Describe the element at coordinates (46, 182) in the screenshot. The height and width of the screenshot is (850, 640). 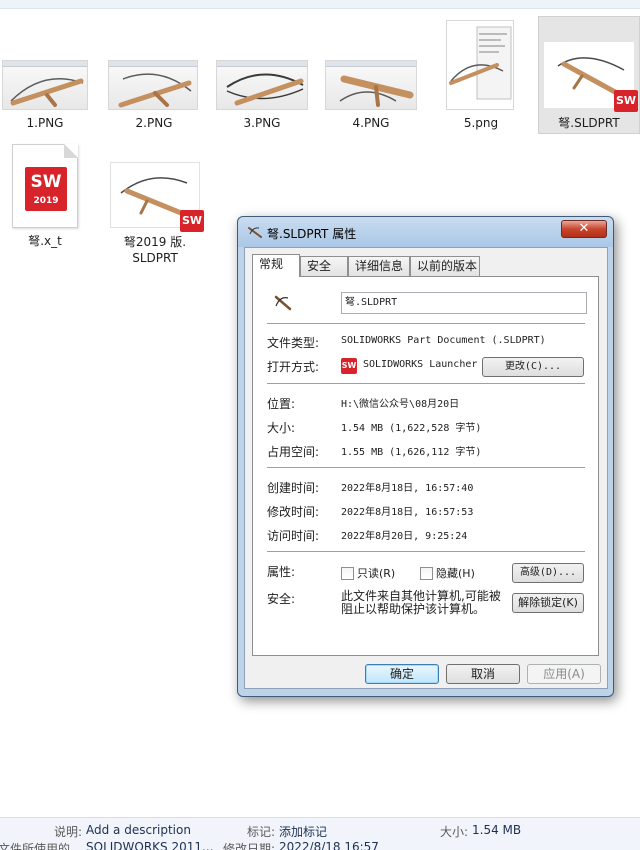
I see `sw-badge-text: SW` at that location.